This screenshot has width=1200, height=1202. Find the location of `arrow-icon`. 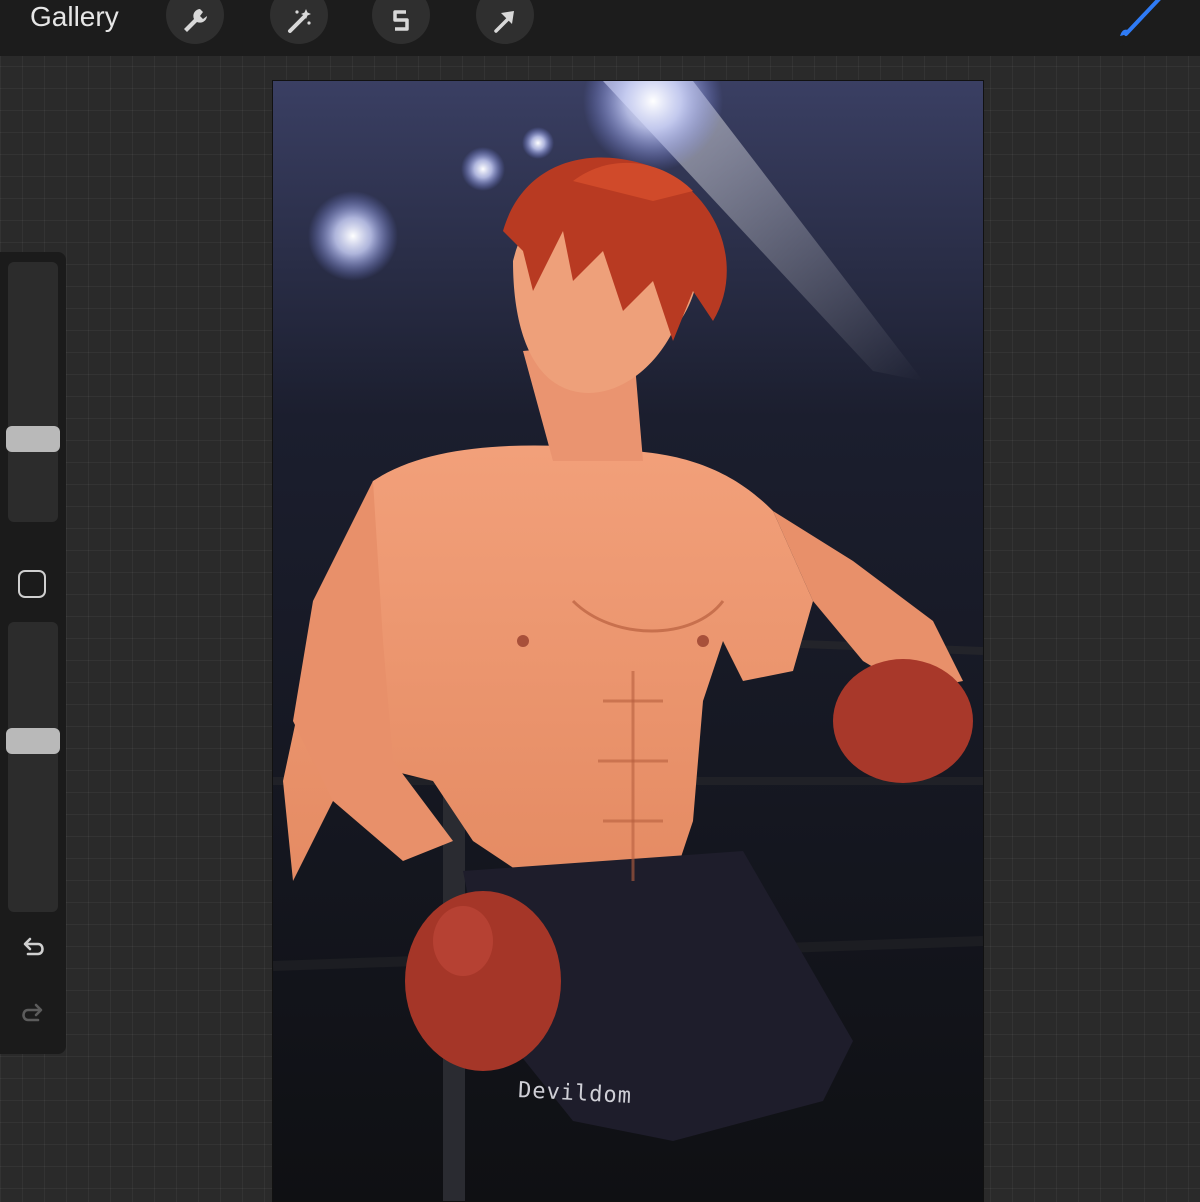

arrow-icon is located at coordinates (504, 22).